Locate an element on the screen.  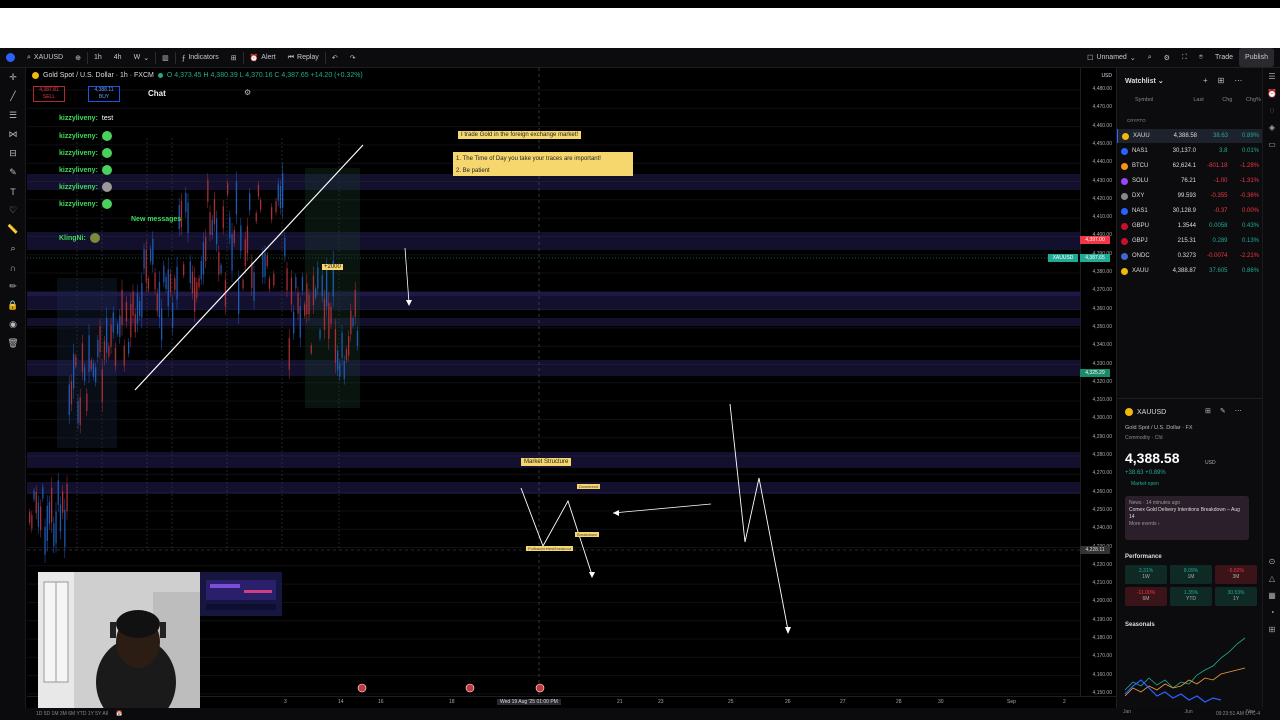
interval-4h: 4h is located at coordinates (118, 57).